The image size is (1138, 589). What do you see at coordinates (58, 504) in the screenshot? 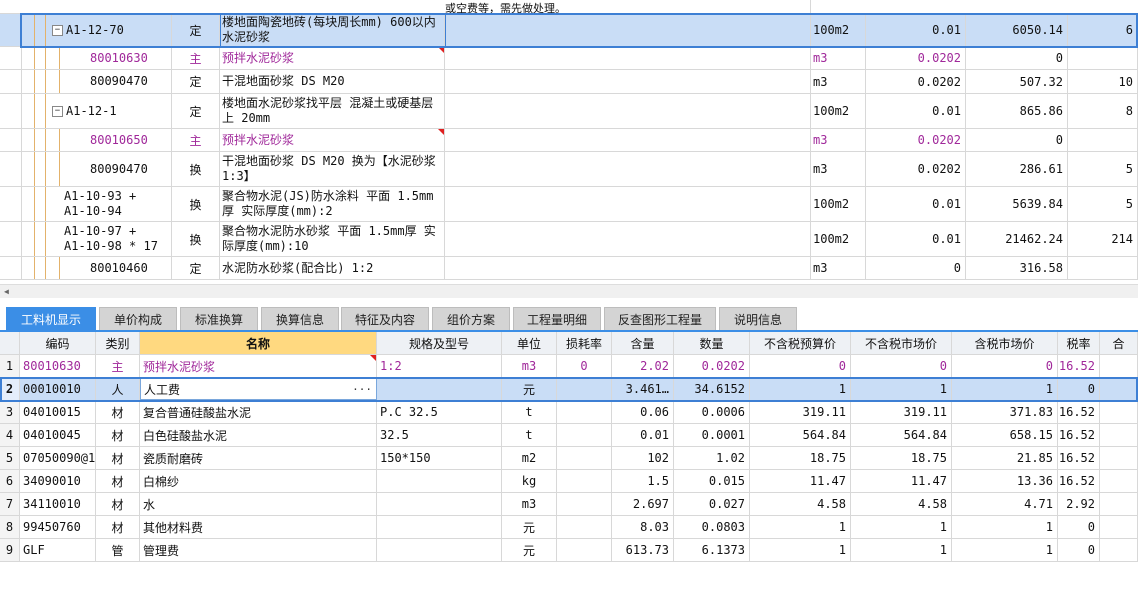
I see `resource-code-cell: 34110010` at bounding box center [58, 504].